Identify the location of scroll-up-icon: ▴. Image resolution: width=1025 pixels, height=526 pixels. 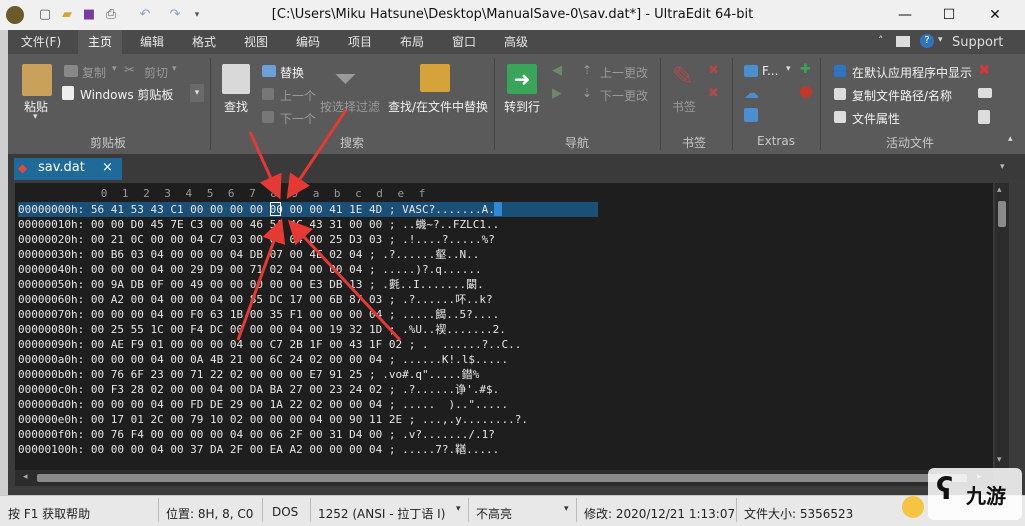
(999, 190).